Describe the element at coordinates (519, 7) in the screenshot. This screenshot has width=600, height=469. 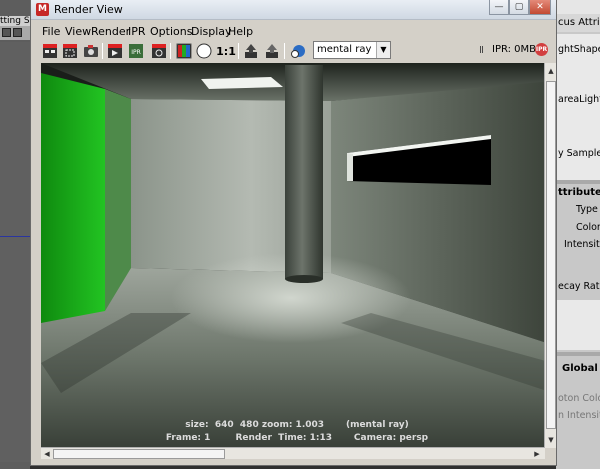
I see `maximize-button: ▢` at that location.